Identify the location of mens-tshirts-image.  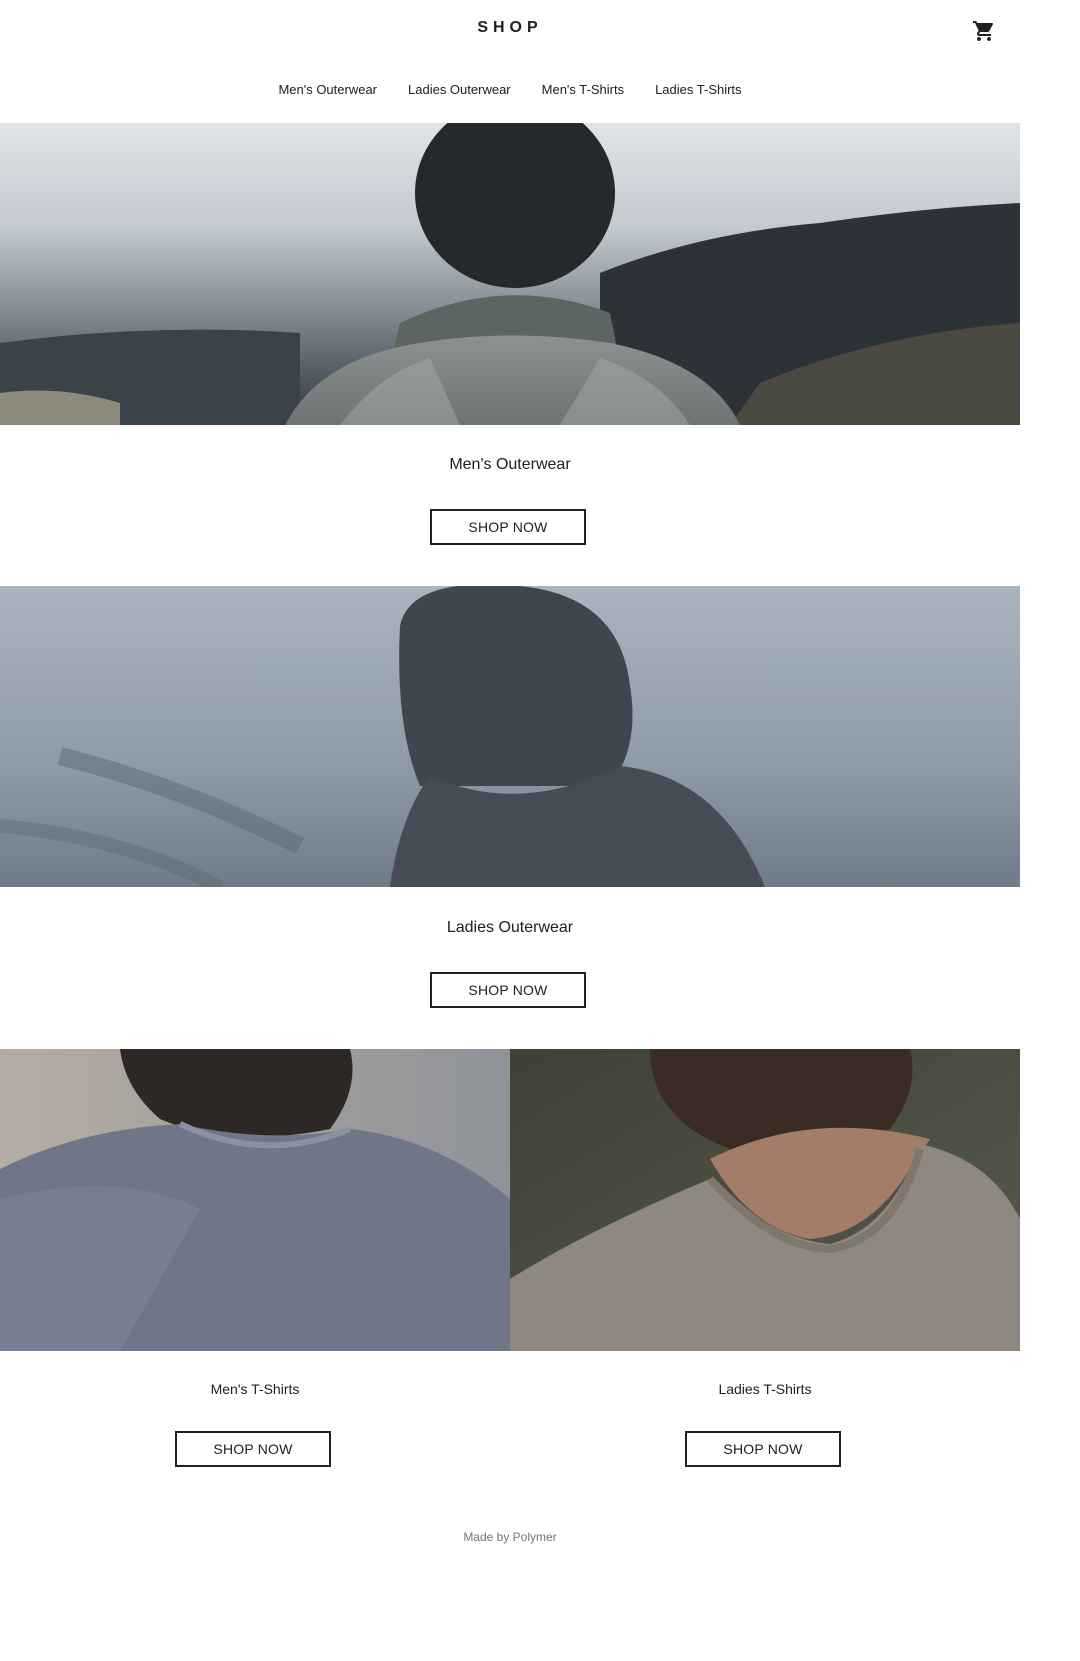
(255, 1200).